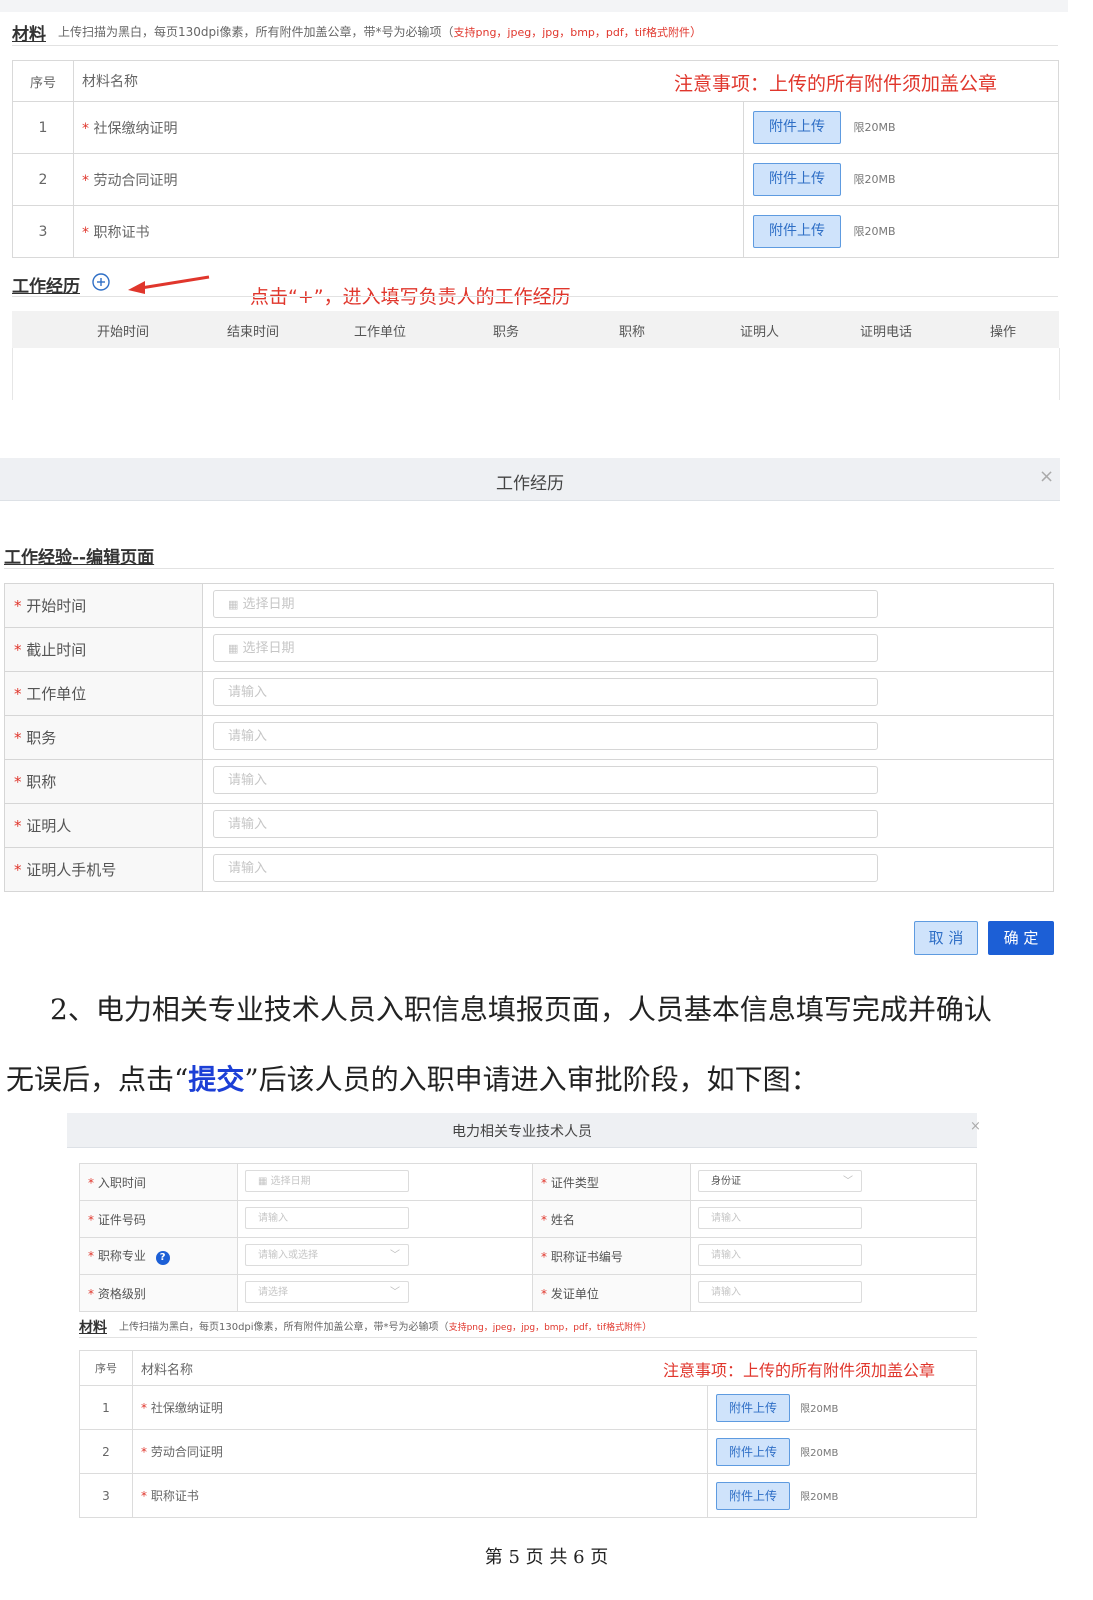  Describe the element at coordinates (780, 1292) in the screenshot. I see `issuing-unit-input: 请输入` at that location.